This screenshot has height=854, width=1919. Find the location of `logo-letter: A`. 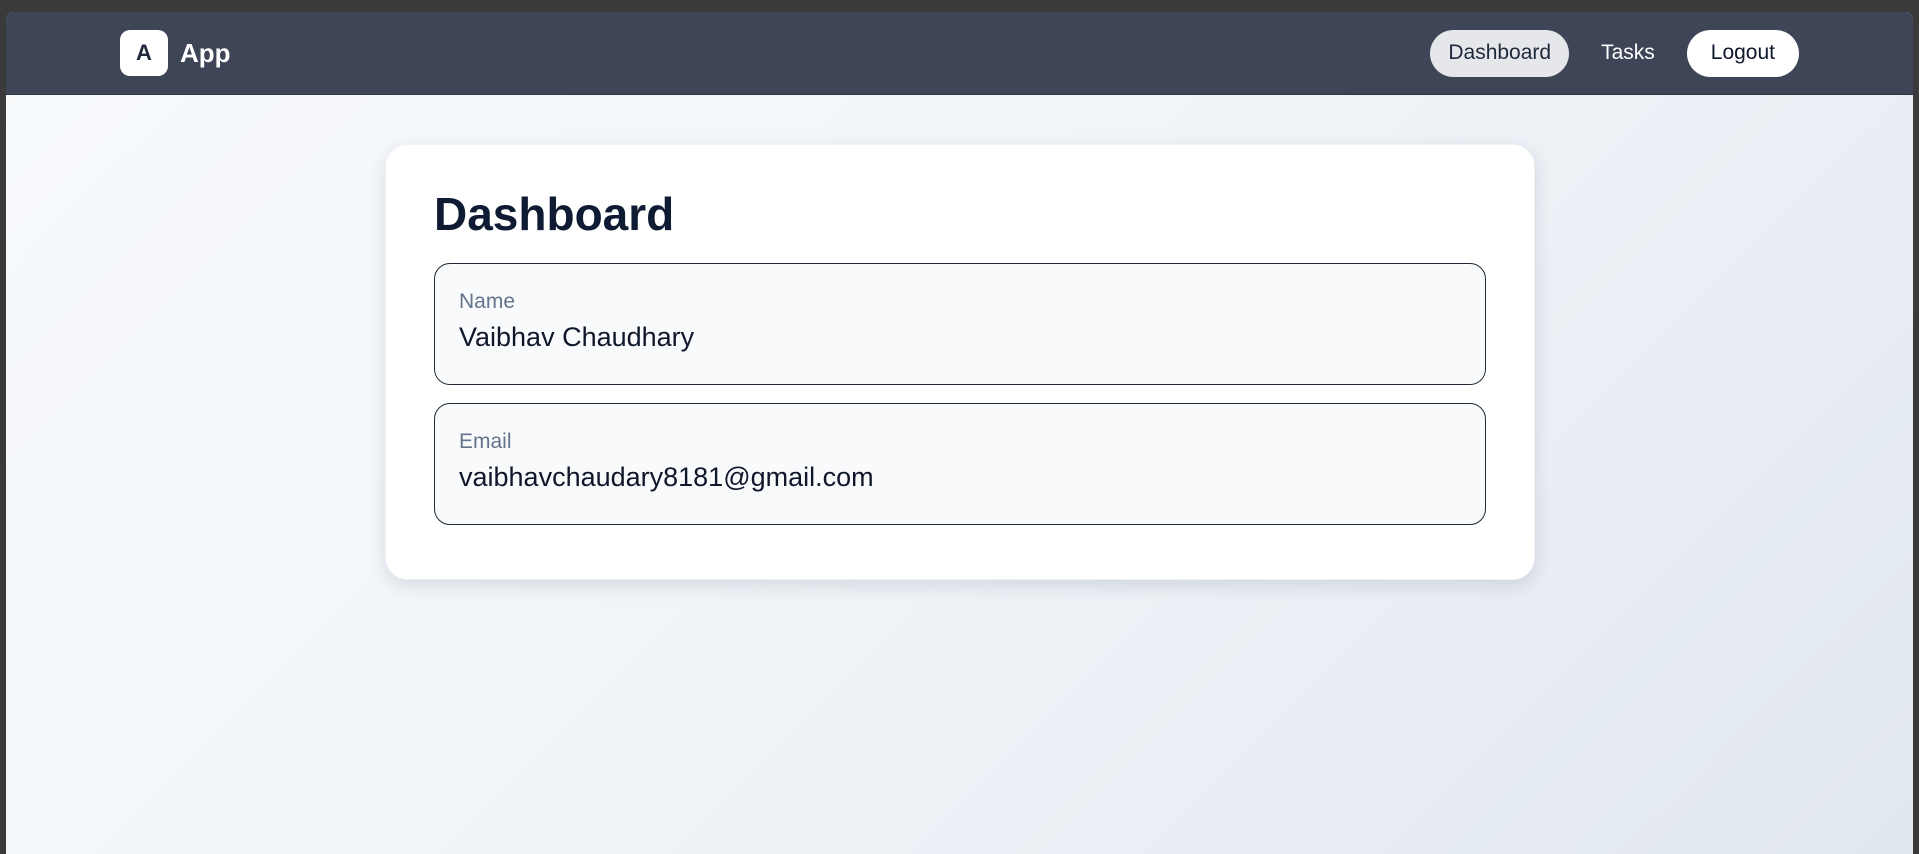

logo-letter: A is located at coordinates (144, 52).